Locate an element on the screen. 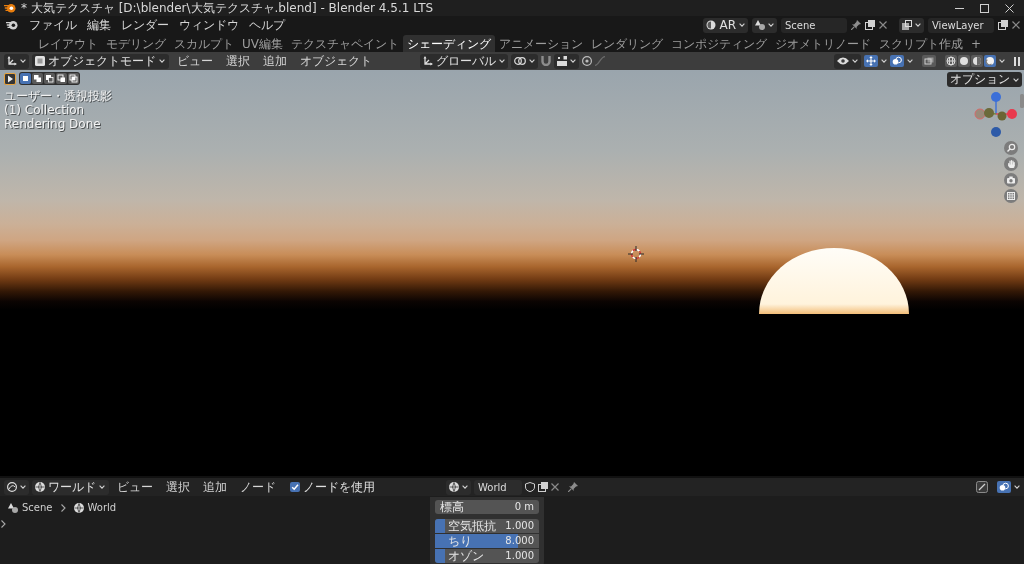  panel-handle-icon is located at coordinates (1022, 101).